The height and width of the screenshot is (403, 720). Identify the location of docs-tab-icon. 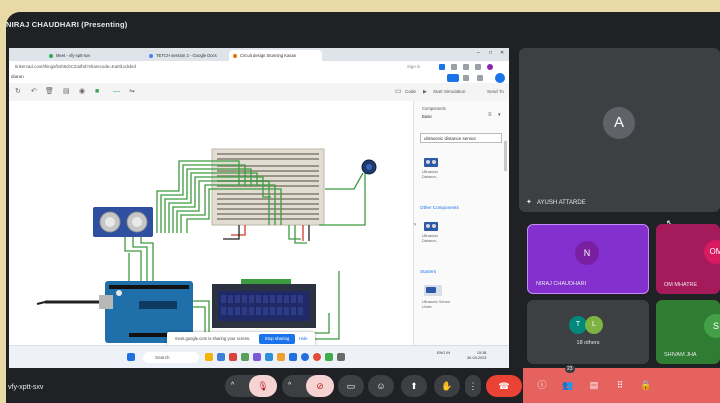
(151, 55).